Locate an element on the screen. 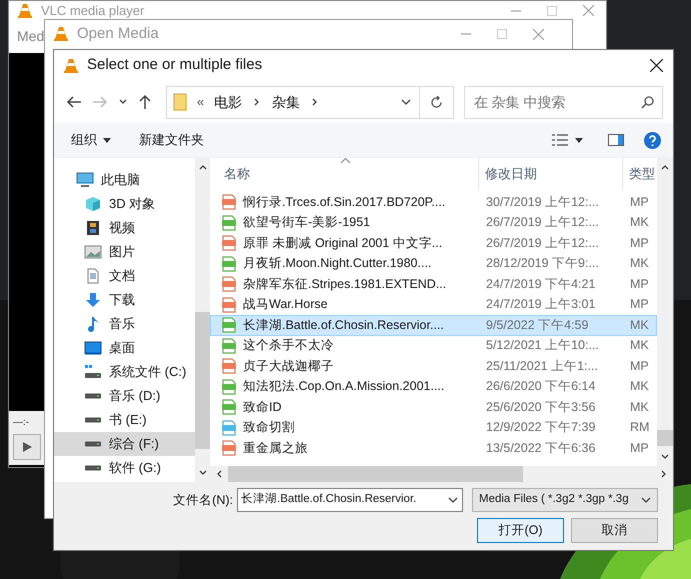 The height and width of the screenshot is (579, 691). preview-pane-icon is located at coordinates (616, 140).